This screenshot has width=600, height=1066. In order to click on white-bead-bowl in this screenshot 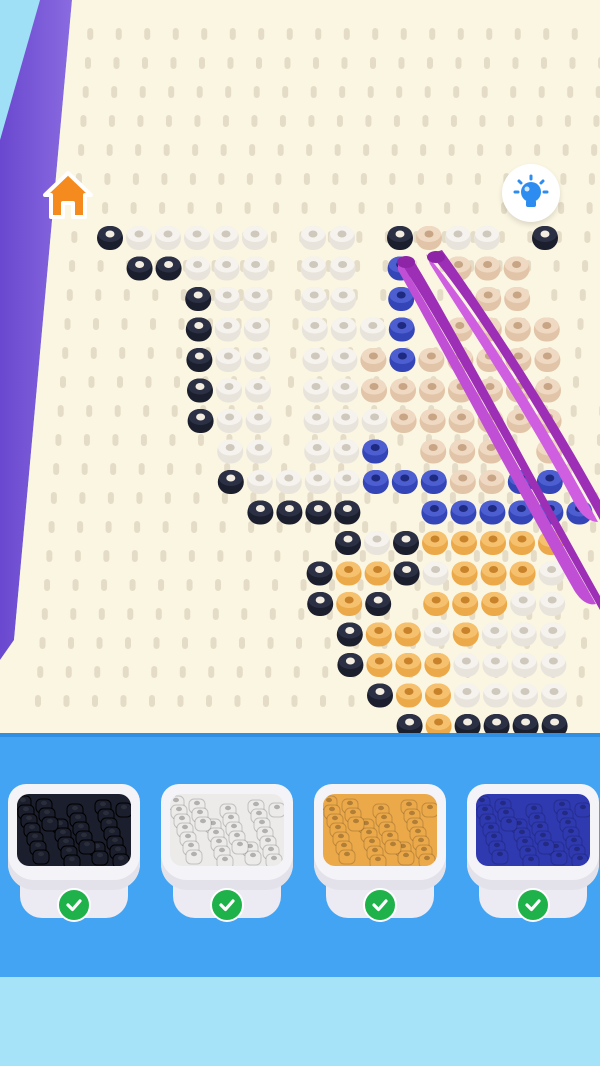, I will do `click(227, 853)`.